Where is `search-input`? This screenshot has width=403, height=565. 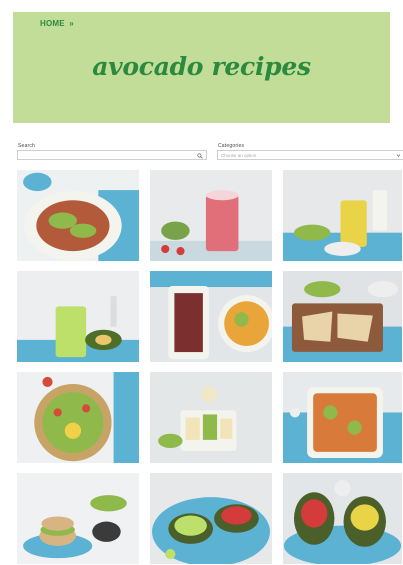
search-input is located at coordinates (112, 163).